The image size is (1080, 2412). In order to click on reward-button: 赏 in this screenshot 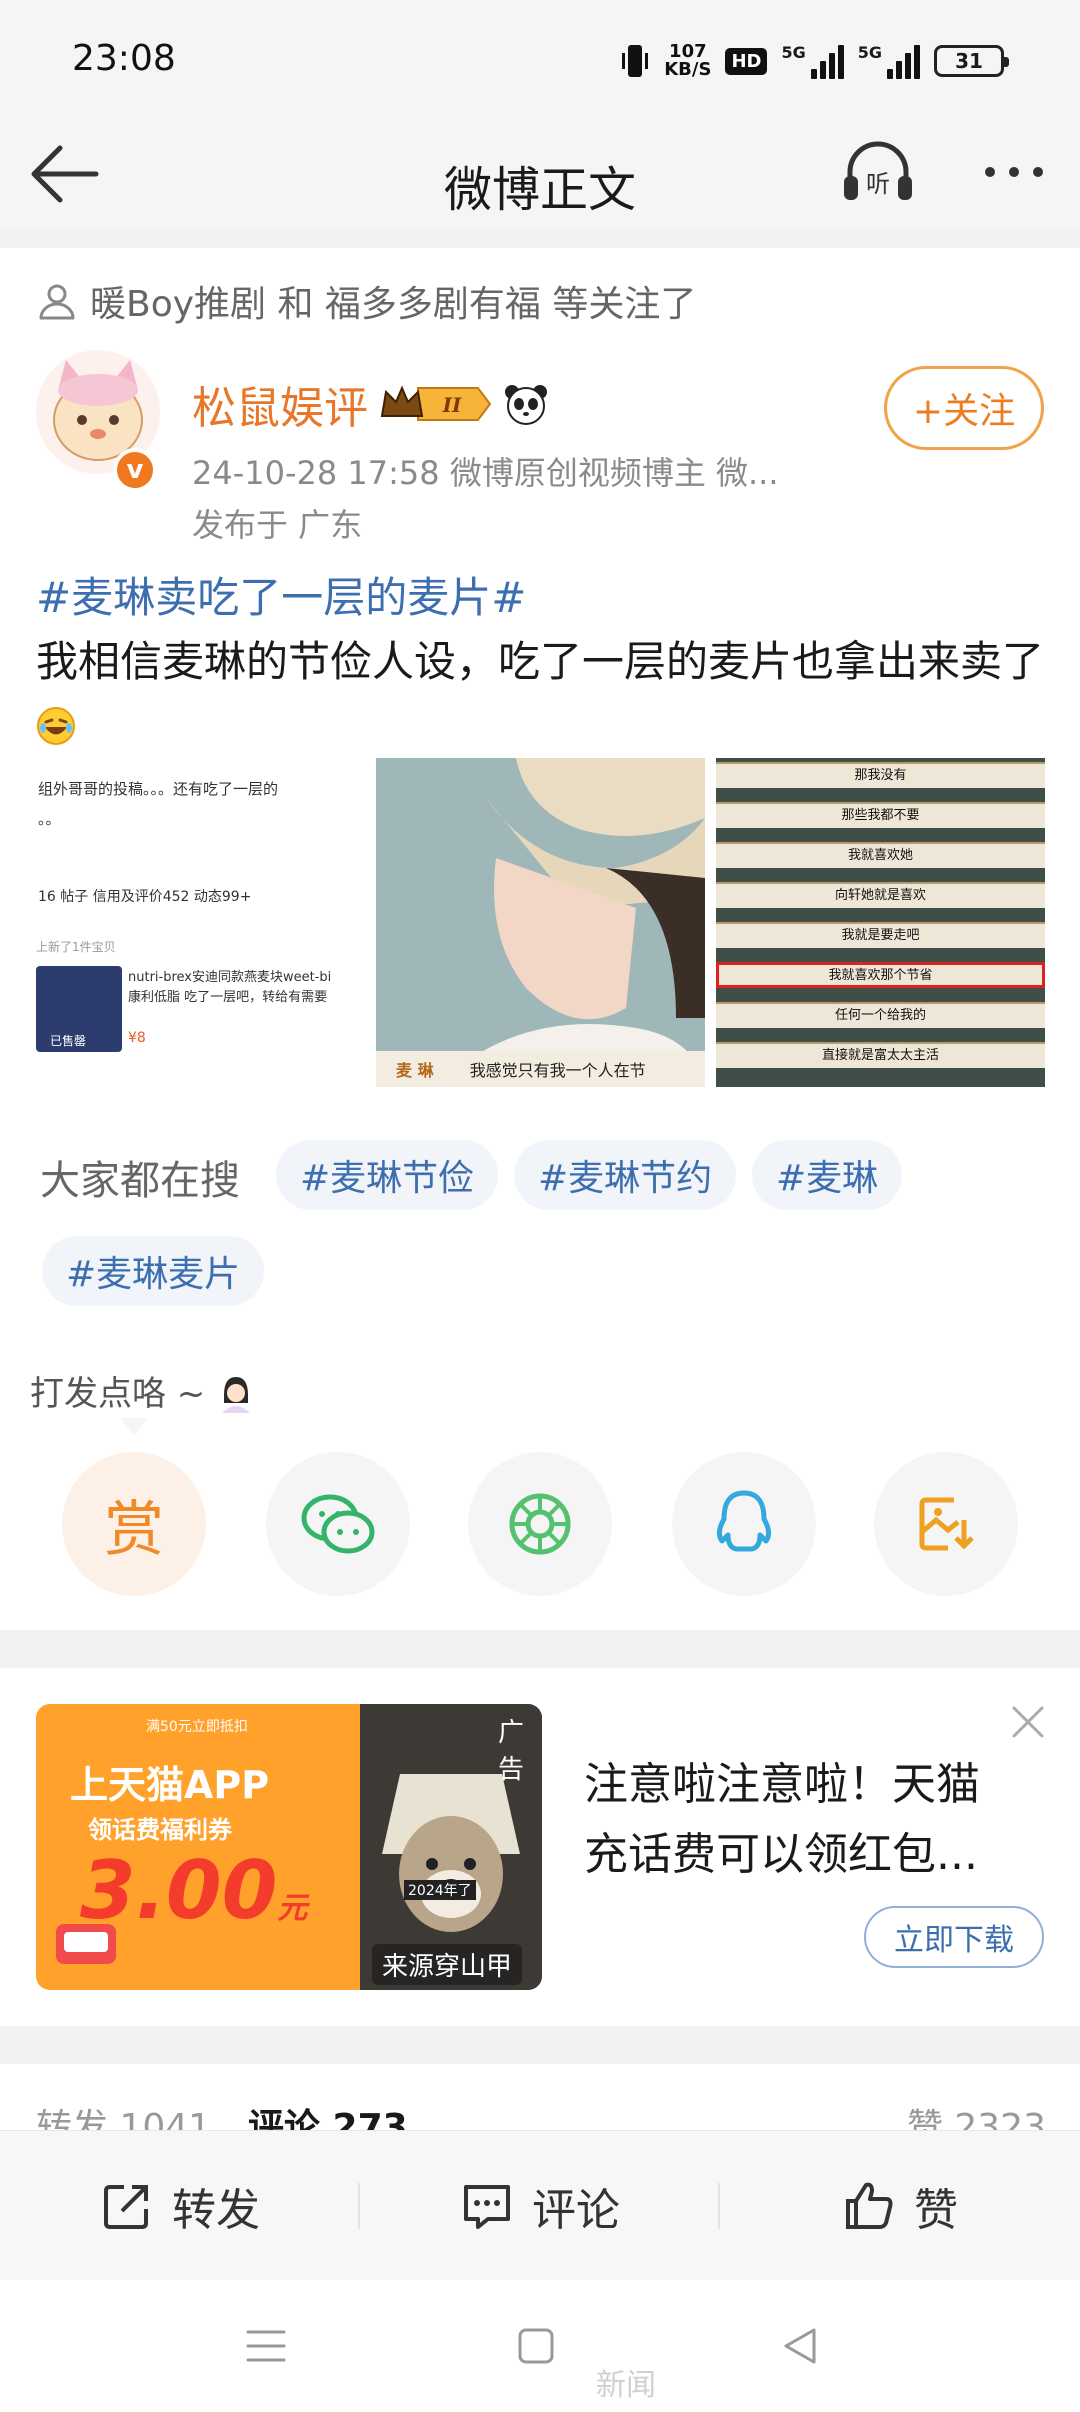, I will do `click(134, 1524)`.